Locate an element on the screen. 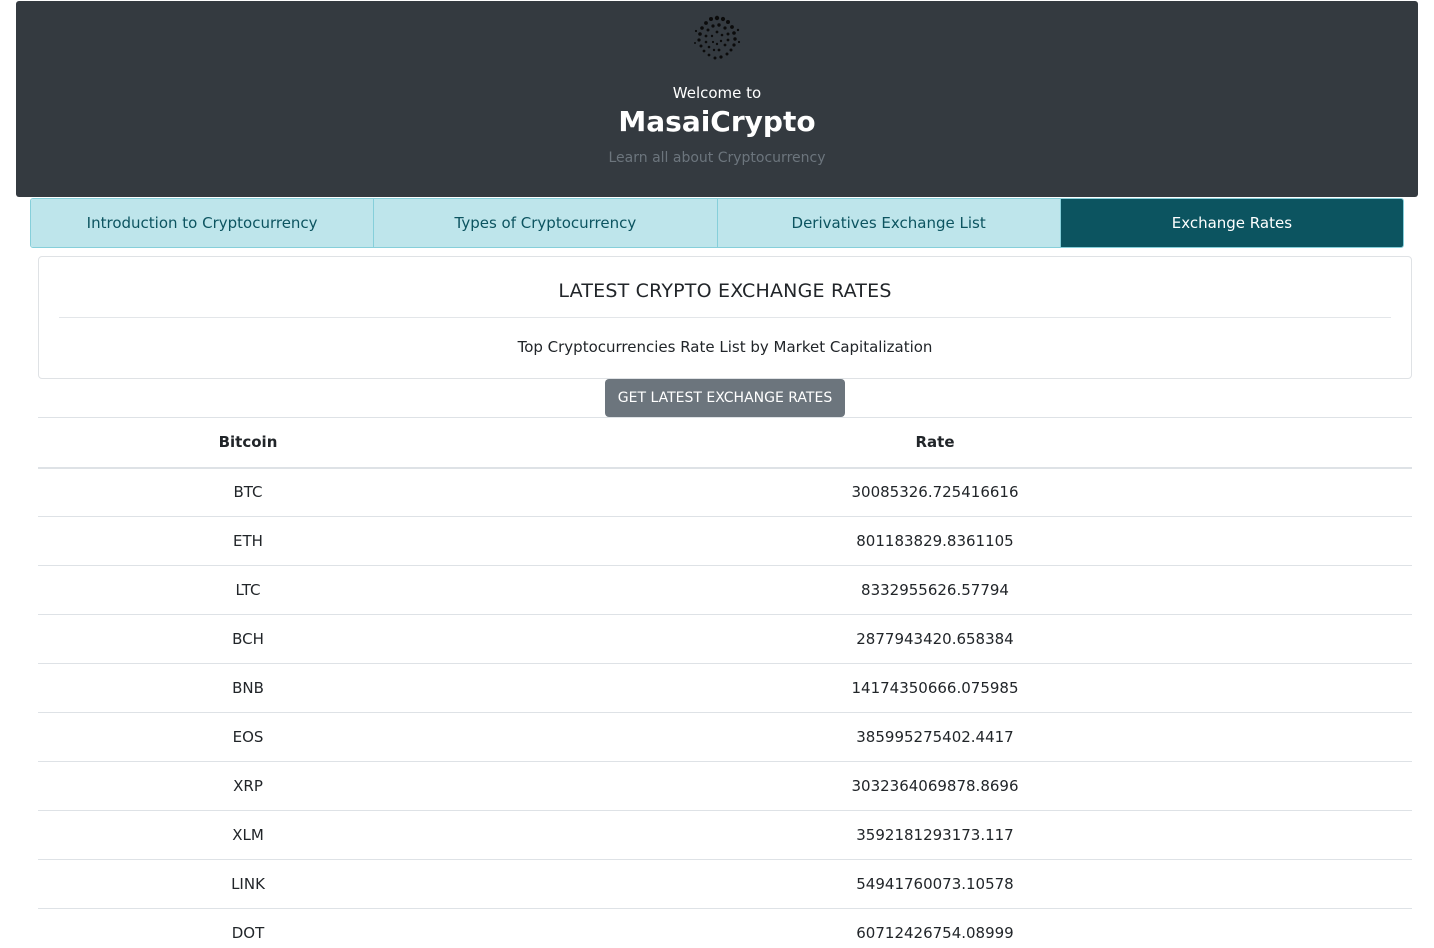 This screenshot has width=1434, height=948. table-row: EOS 385995275402.4417 is located at coordinates (725, 737).